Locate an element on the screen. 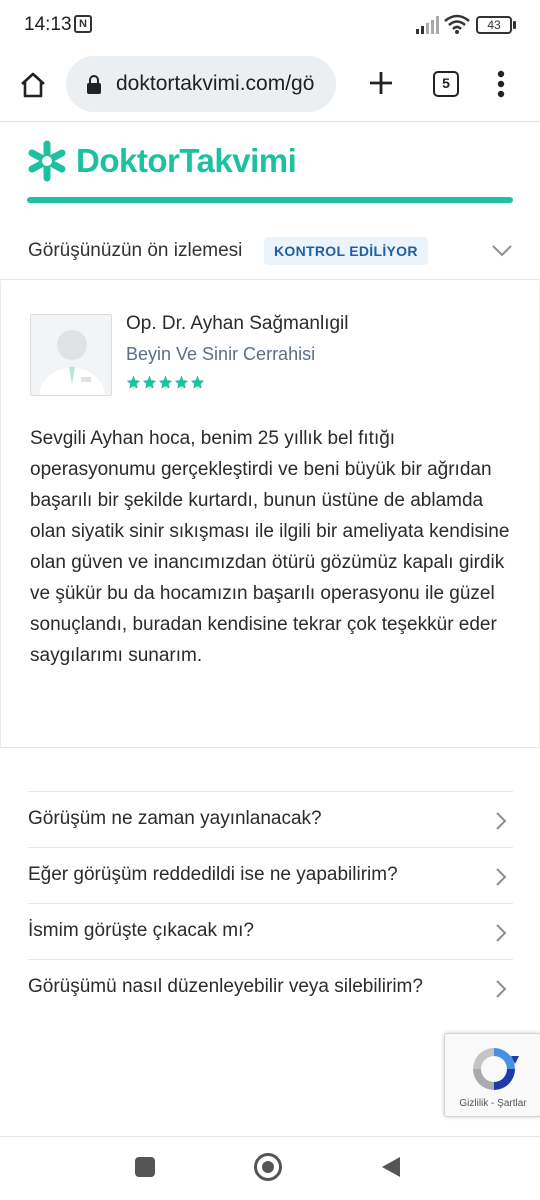 The height and width of the screenshot is (1200, 540). plus-icon is located at coordinates (381, 83).